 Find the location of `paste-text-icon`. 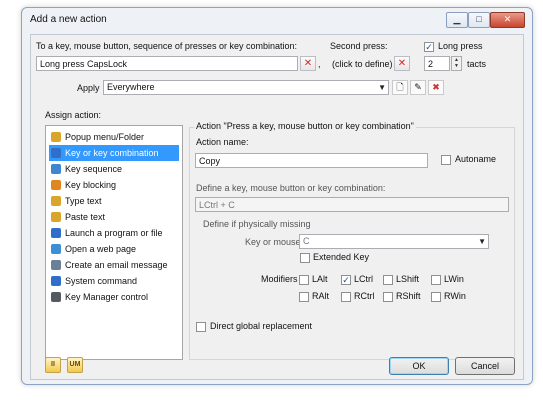

paste-text-icon is located at coordinates (56, 217).